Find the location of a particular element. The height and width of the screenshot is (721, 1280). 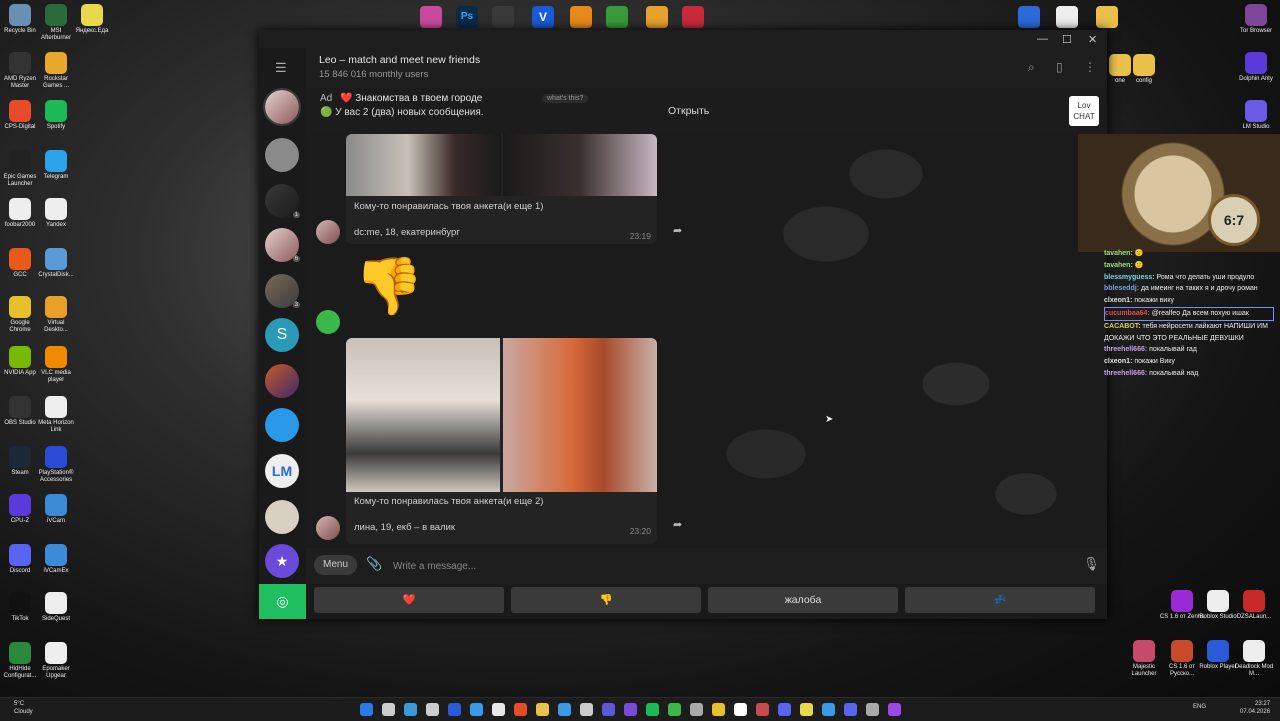

chat-title: Leo – match and meet new friends is located at coordinates (399, 60).